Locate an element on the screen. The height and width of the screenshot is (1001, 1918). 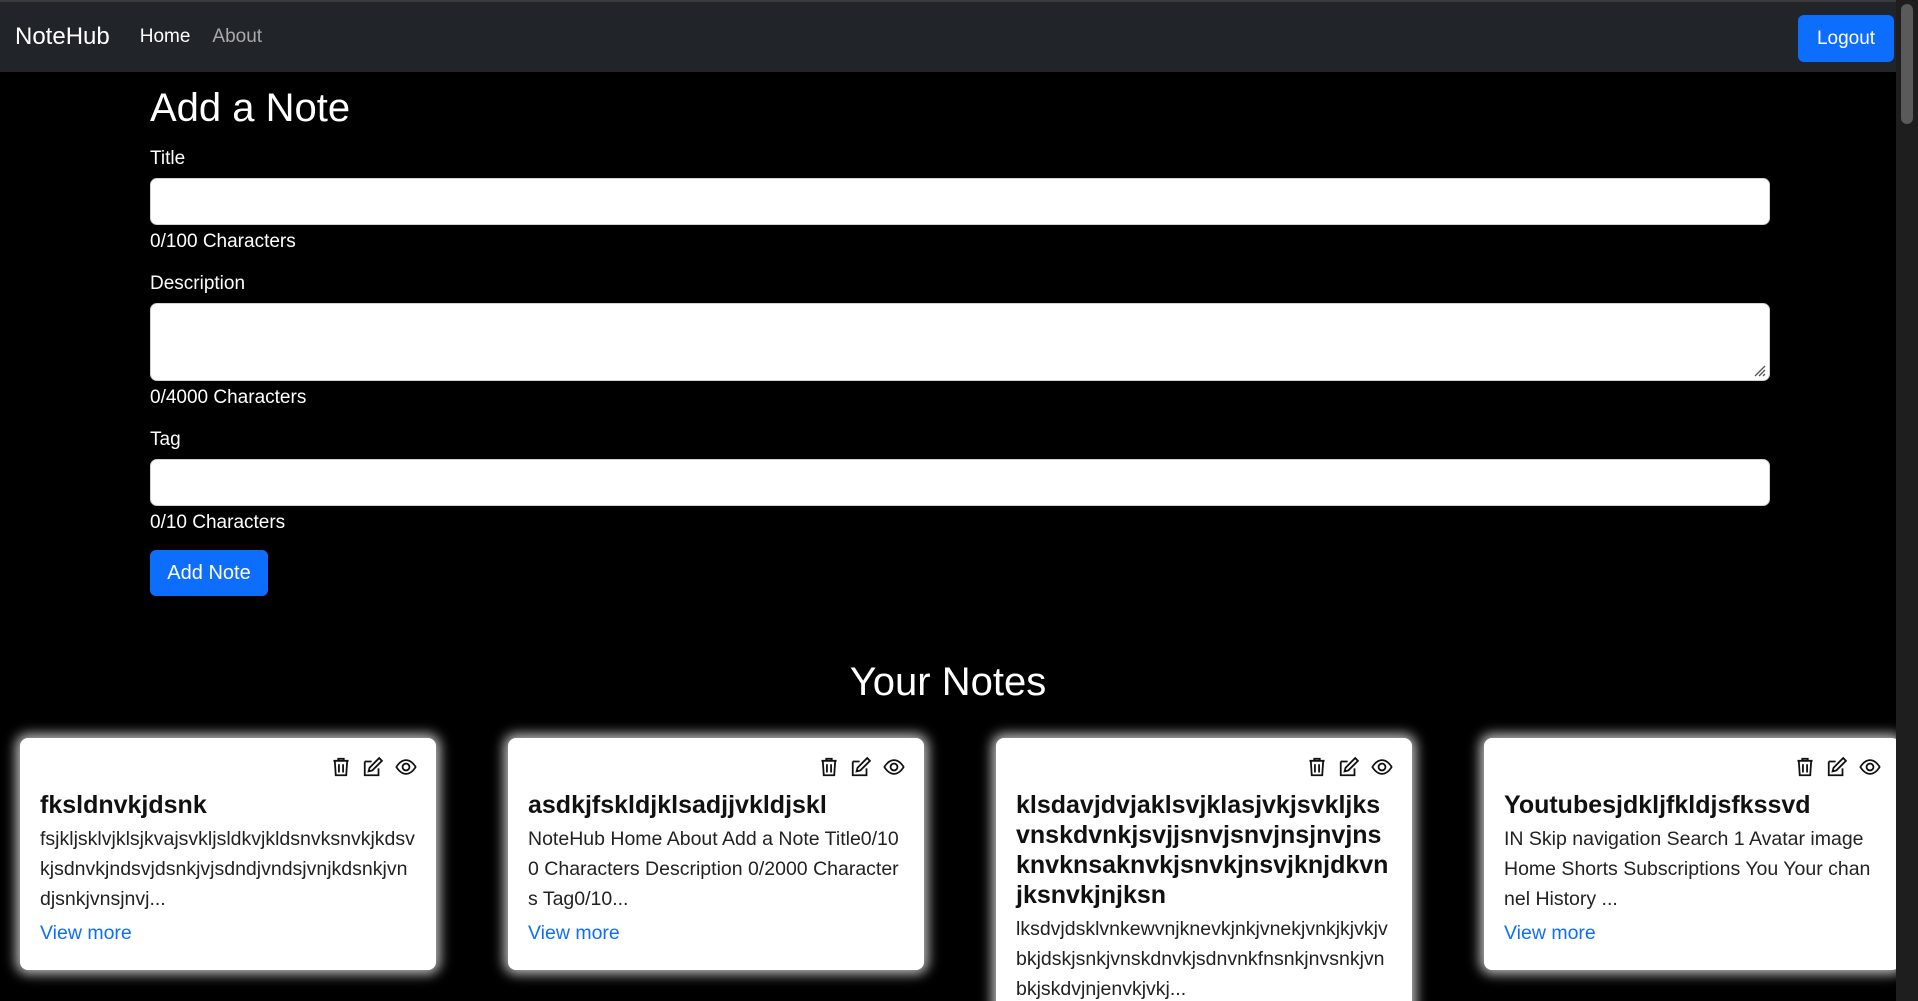
brand-logo: NoteHub is located at coordinates (62, 37).